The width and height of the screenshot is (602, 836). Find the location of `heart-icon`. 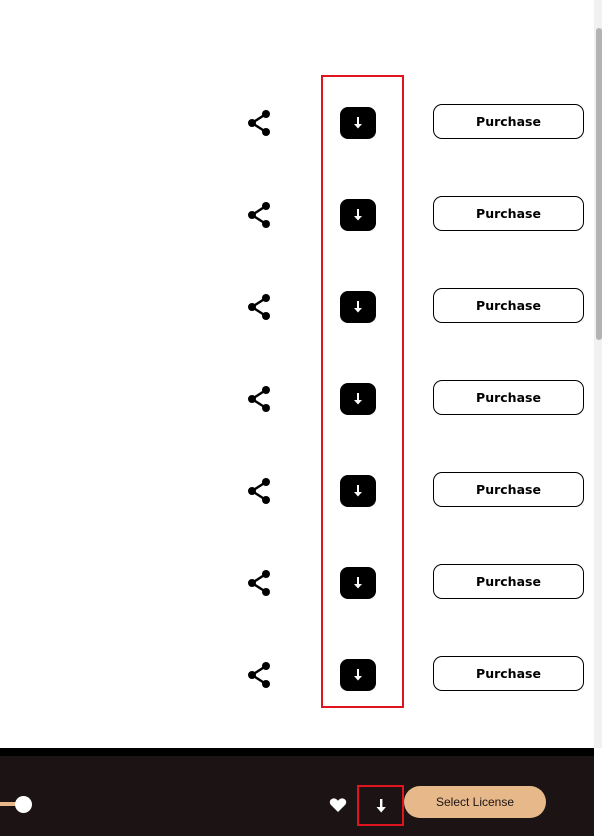

heart-icon is located at coordinates (338, 805).